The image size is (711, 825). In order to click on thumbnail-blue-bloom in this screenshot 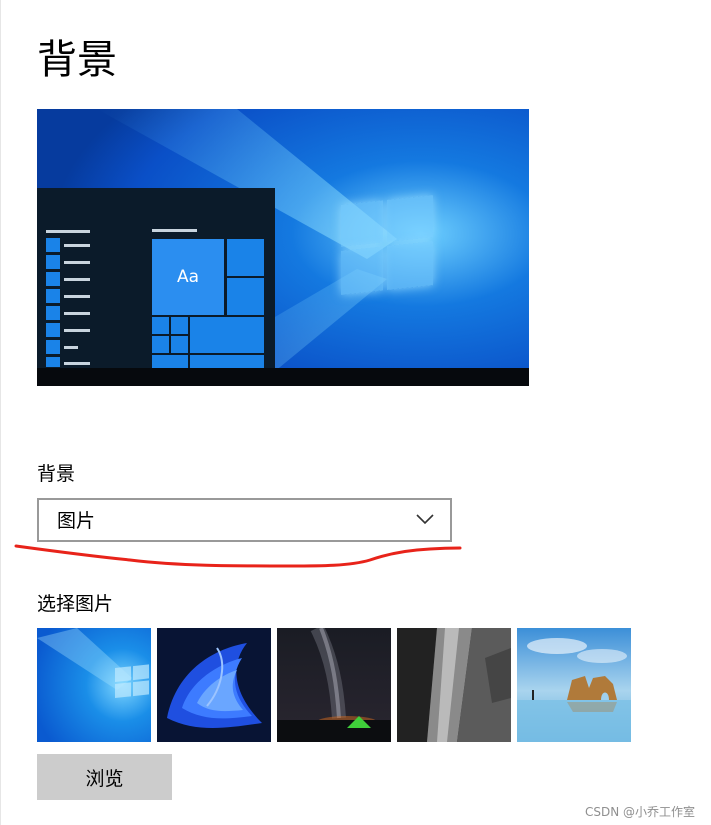, I will do `click(214, 685)`.